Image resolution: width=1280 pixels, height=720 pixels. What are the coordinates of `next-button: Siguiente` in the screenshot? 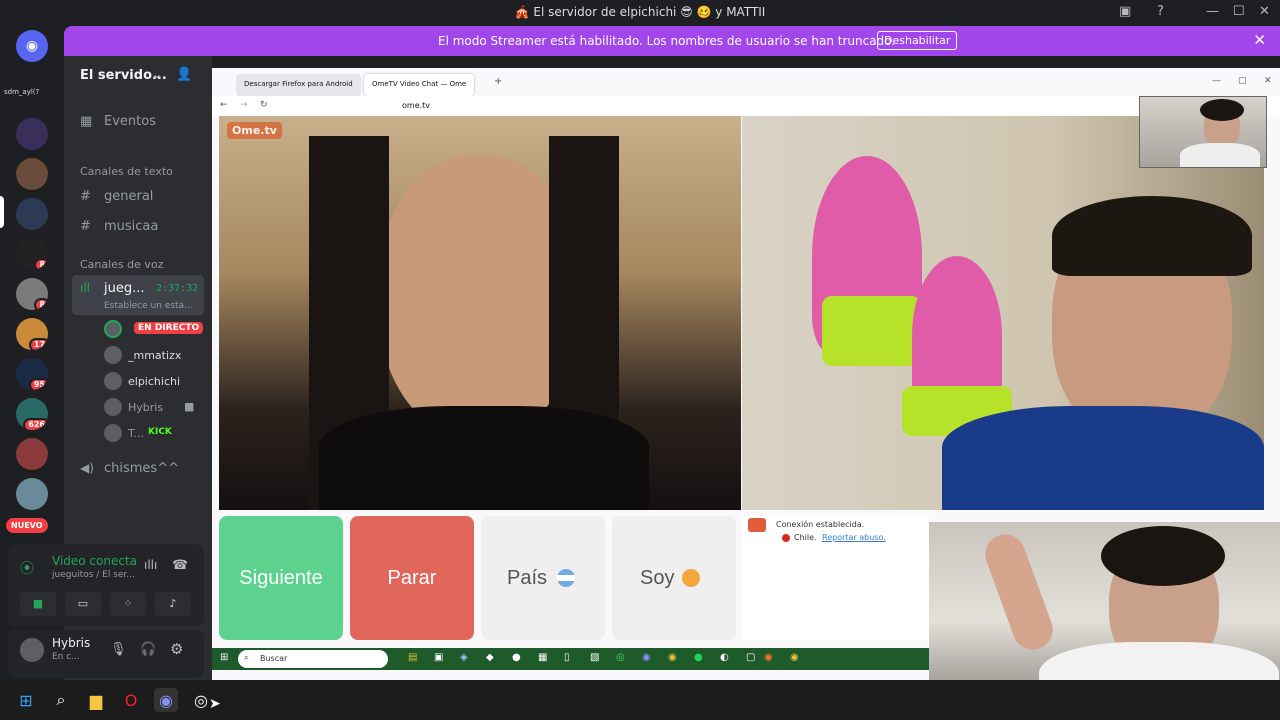 It's located at (281, 578).